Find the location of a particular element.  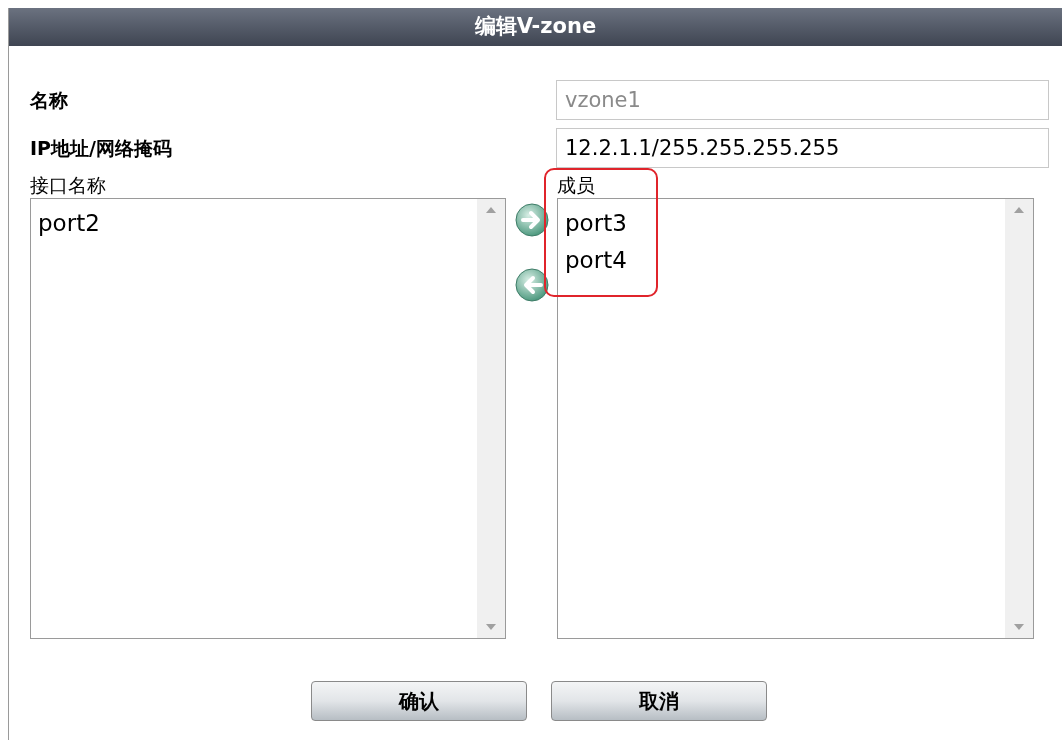

dialog-button: 确认 is located at coordinates (419, 701).